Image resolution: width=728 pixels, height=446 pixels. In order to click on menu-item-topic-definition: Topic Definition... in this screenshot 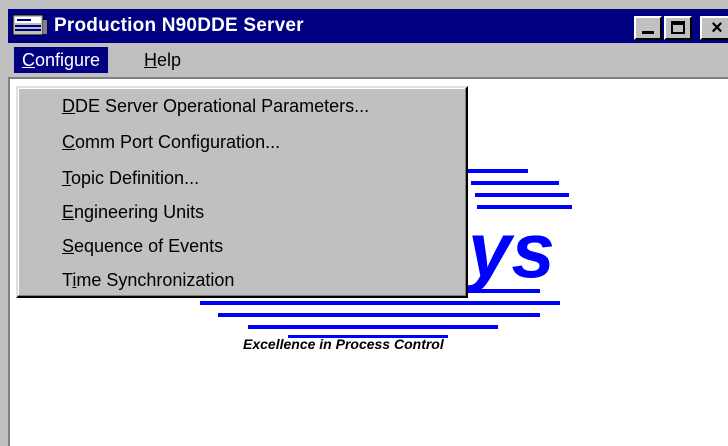, I will do `click(130, 178)`.